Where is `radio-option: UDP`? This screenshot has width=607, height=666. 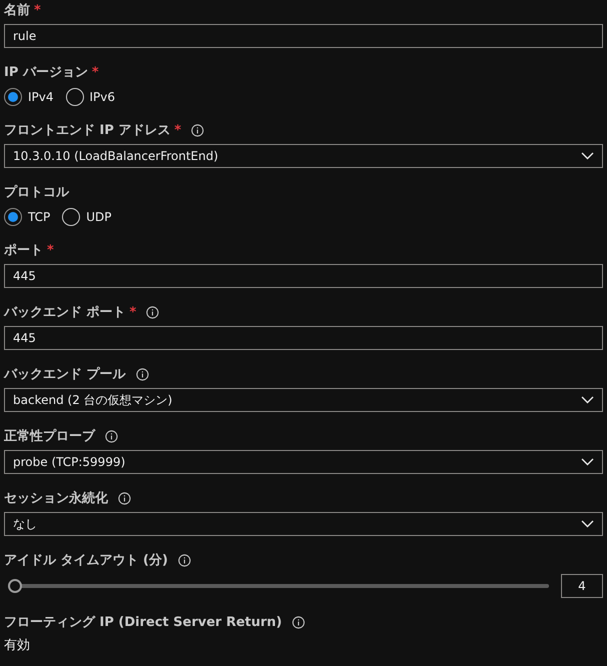 radio-option: UDP is located at coordinates (87, 217).